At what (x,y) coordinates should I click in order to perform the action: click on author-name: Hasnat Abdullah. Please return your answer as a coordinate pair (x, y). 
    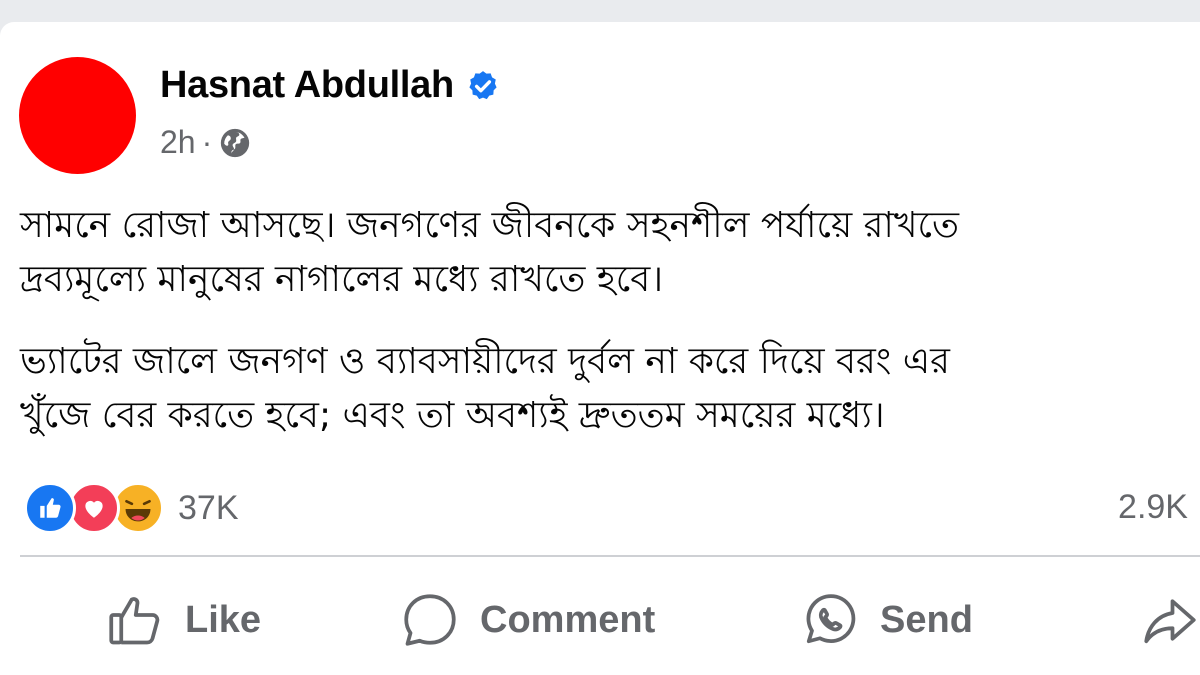
    Looking at the image, I should click on (307, 85).